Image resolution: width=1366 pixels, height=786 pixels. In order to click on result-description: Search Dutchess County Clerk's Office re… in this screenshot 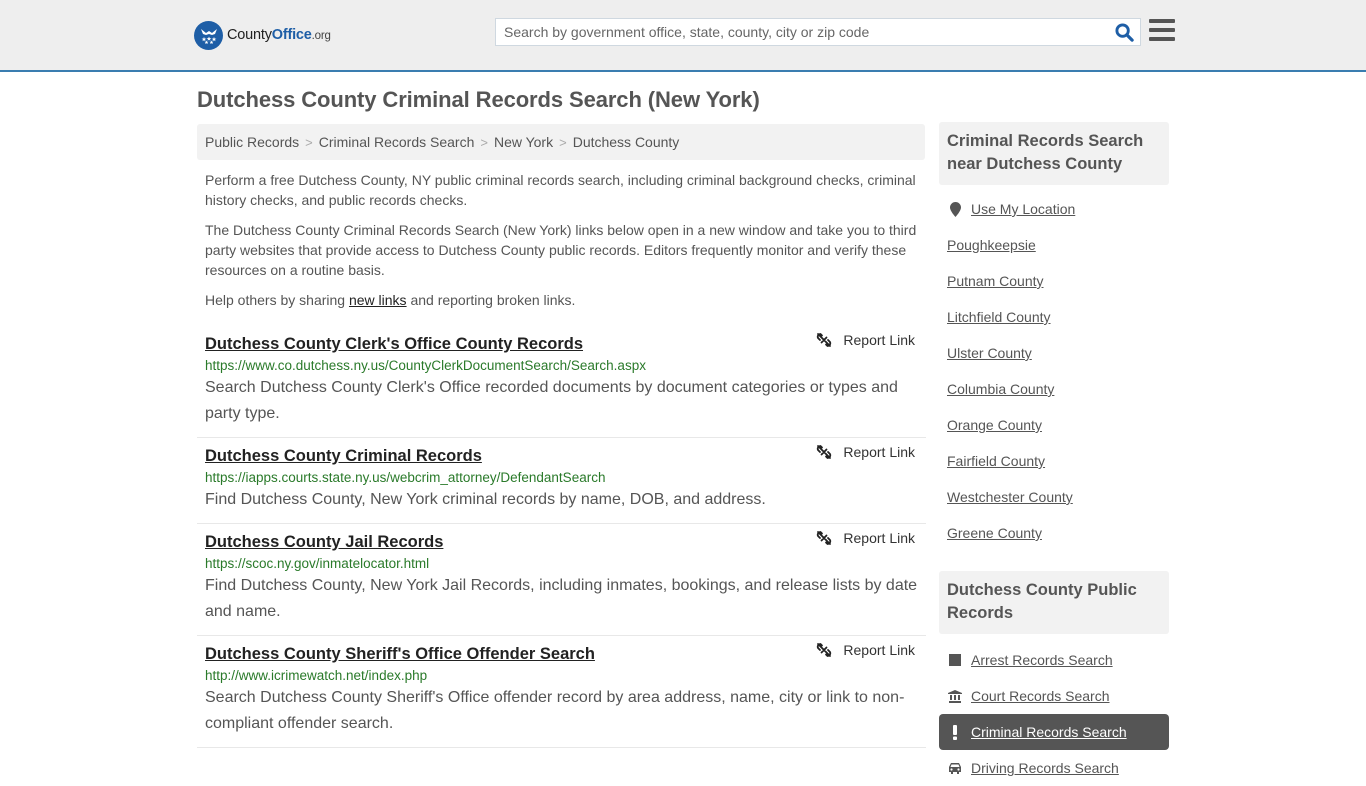, I will do `click(551, 400)`.